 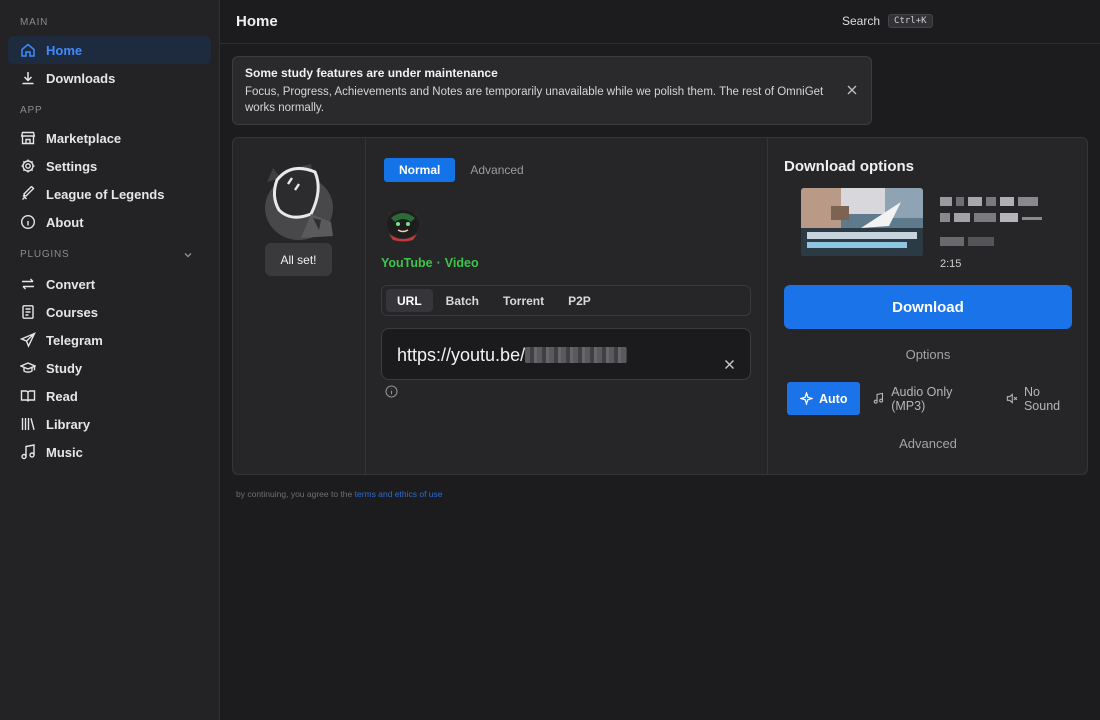 I want to click on url-redacted-segment, so click(x=576, y=355).